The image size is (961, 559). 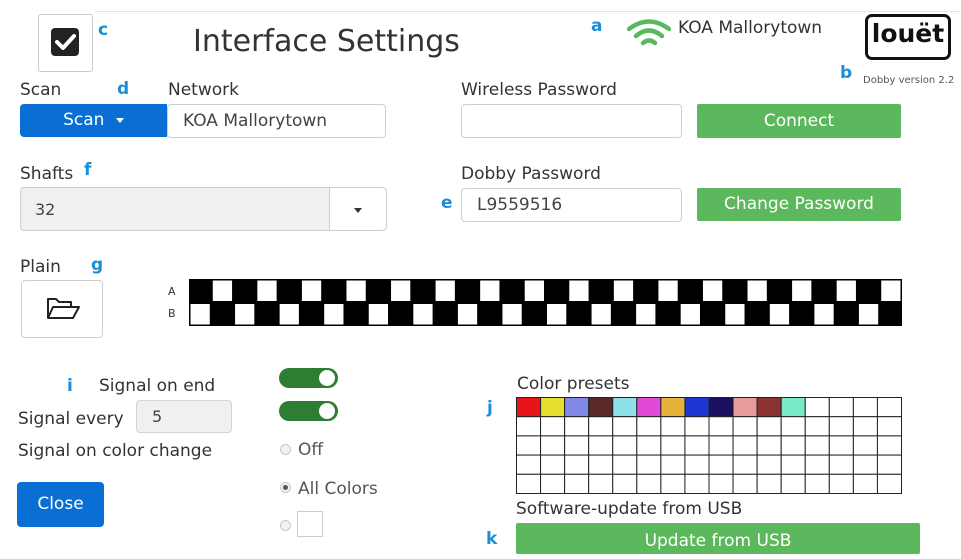 I want to click on network-input: KOA Mallorytown, so click(x=276, y=121).